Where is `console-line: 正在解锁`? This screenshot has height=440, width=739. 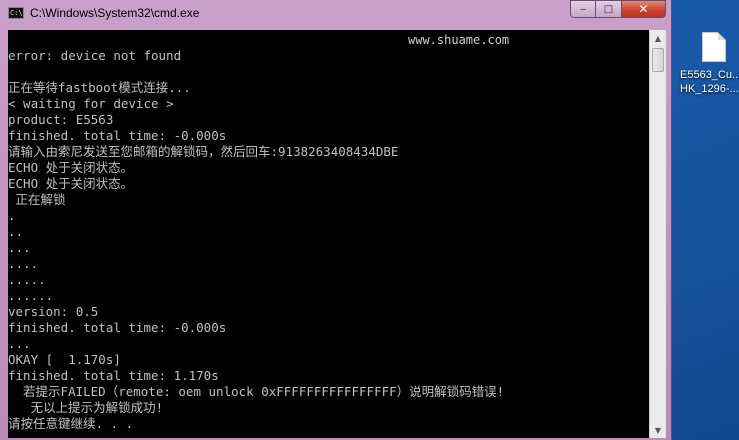
console-line: 正在解锁 is located at coordinates (37, 199).